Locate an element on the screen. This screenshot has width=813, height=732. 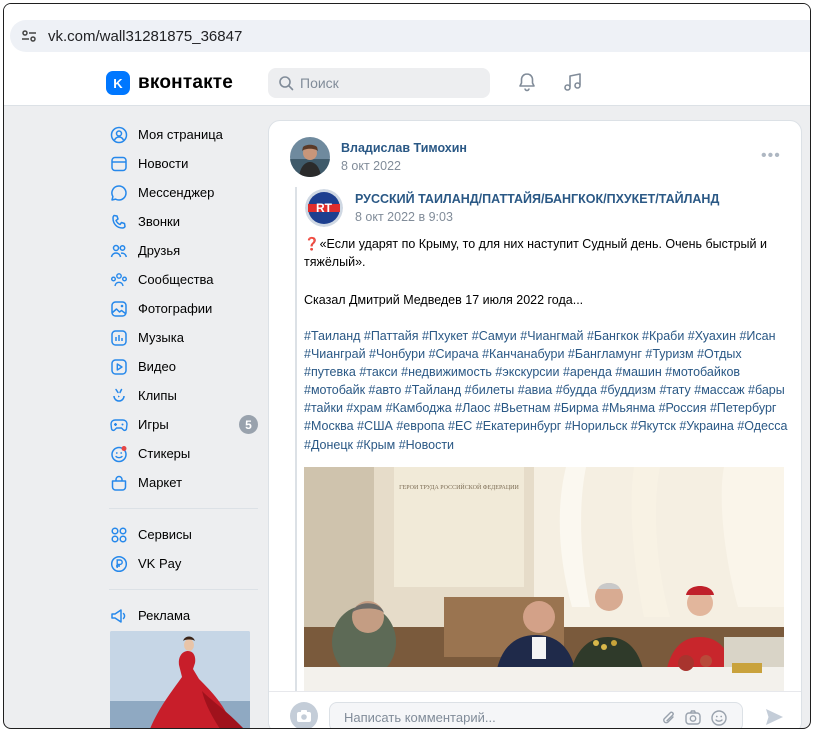
vk-logo-text: вконтакте is located at coordinates (186, 82).